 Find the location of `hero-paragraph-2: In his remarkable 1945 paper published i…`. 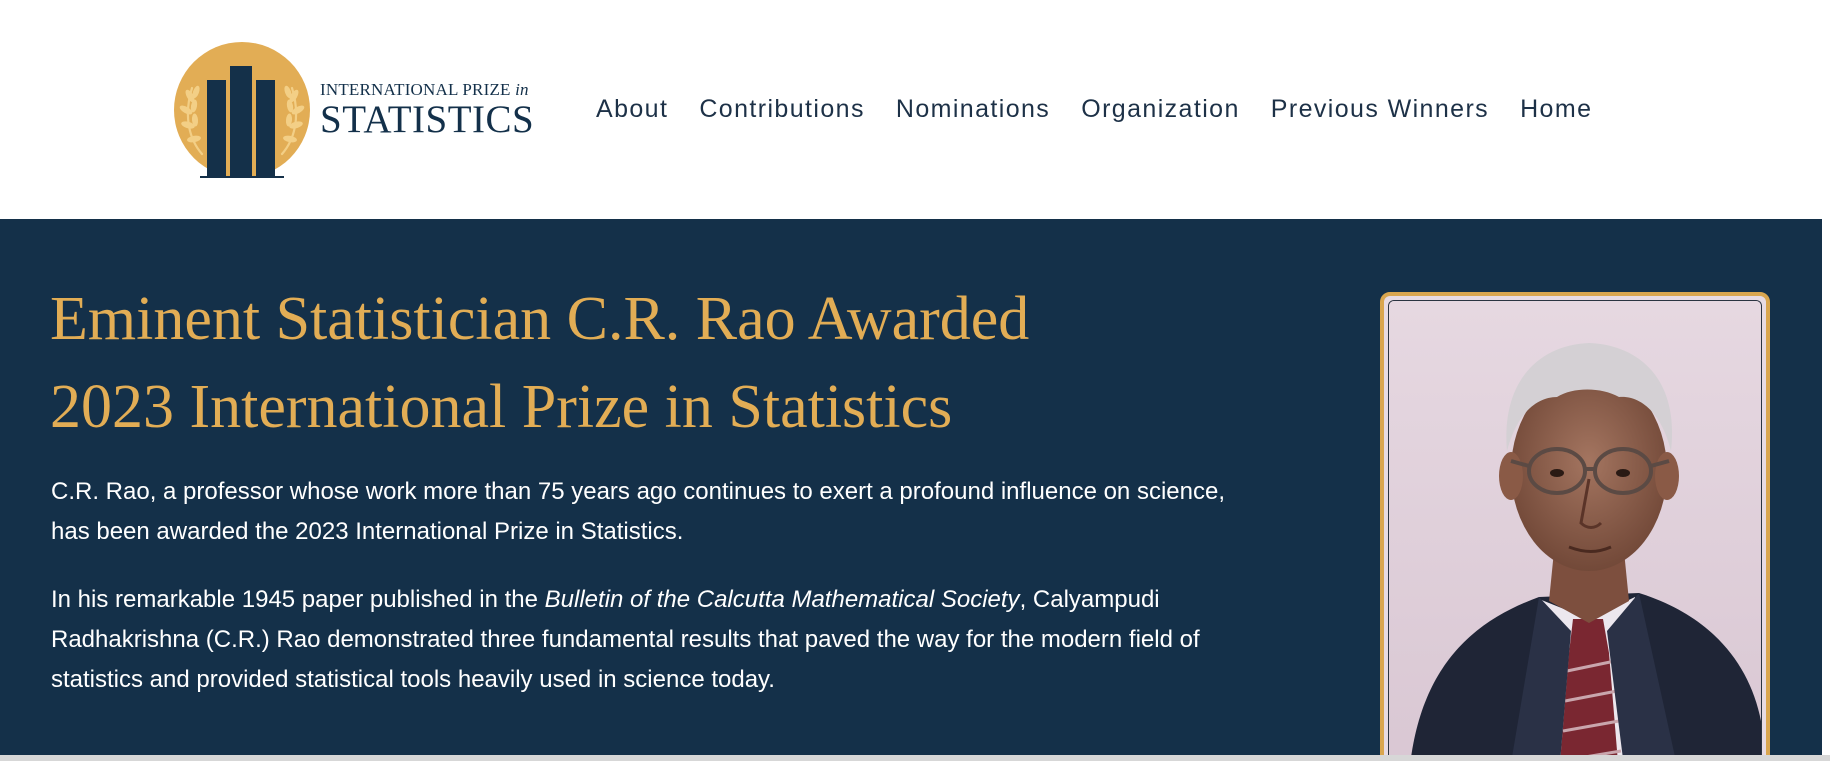

hero-paragraph-2: In his remarkable 1945 paper published i… is located at coordinates (641, 640).